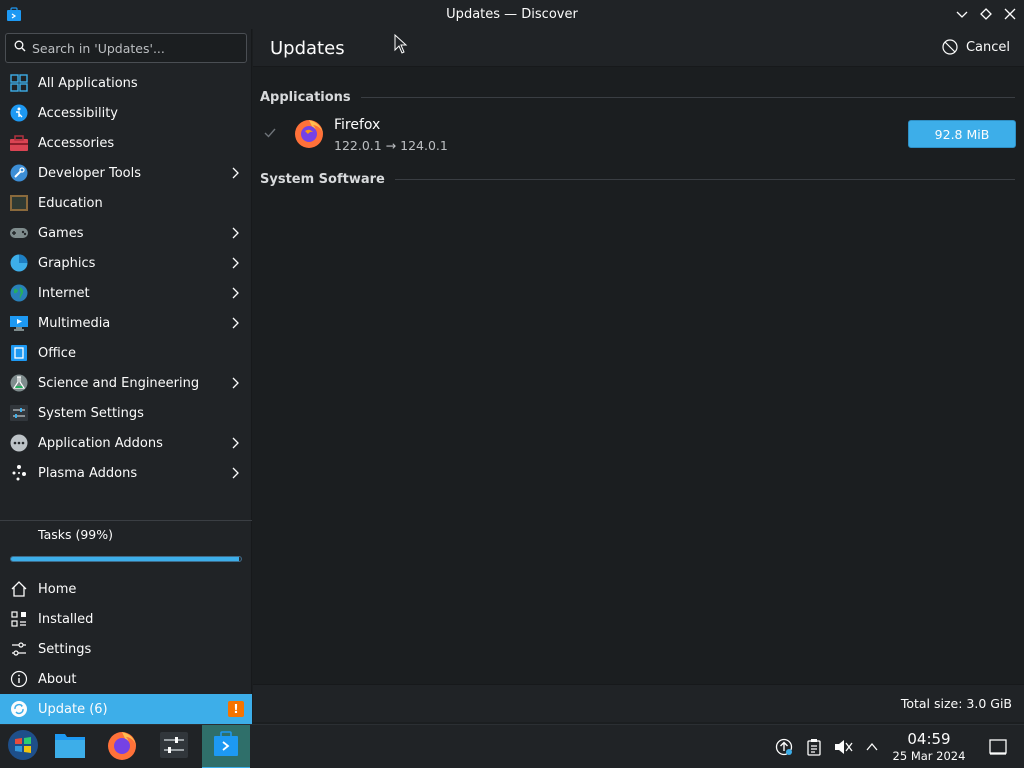  What do you see at coordinates (322, 179) in the screenshot?
I see `section-title: System Software` at bounding box center [322, 179].